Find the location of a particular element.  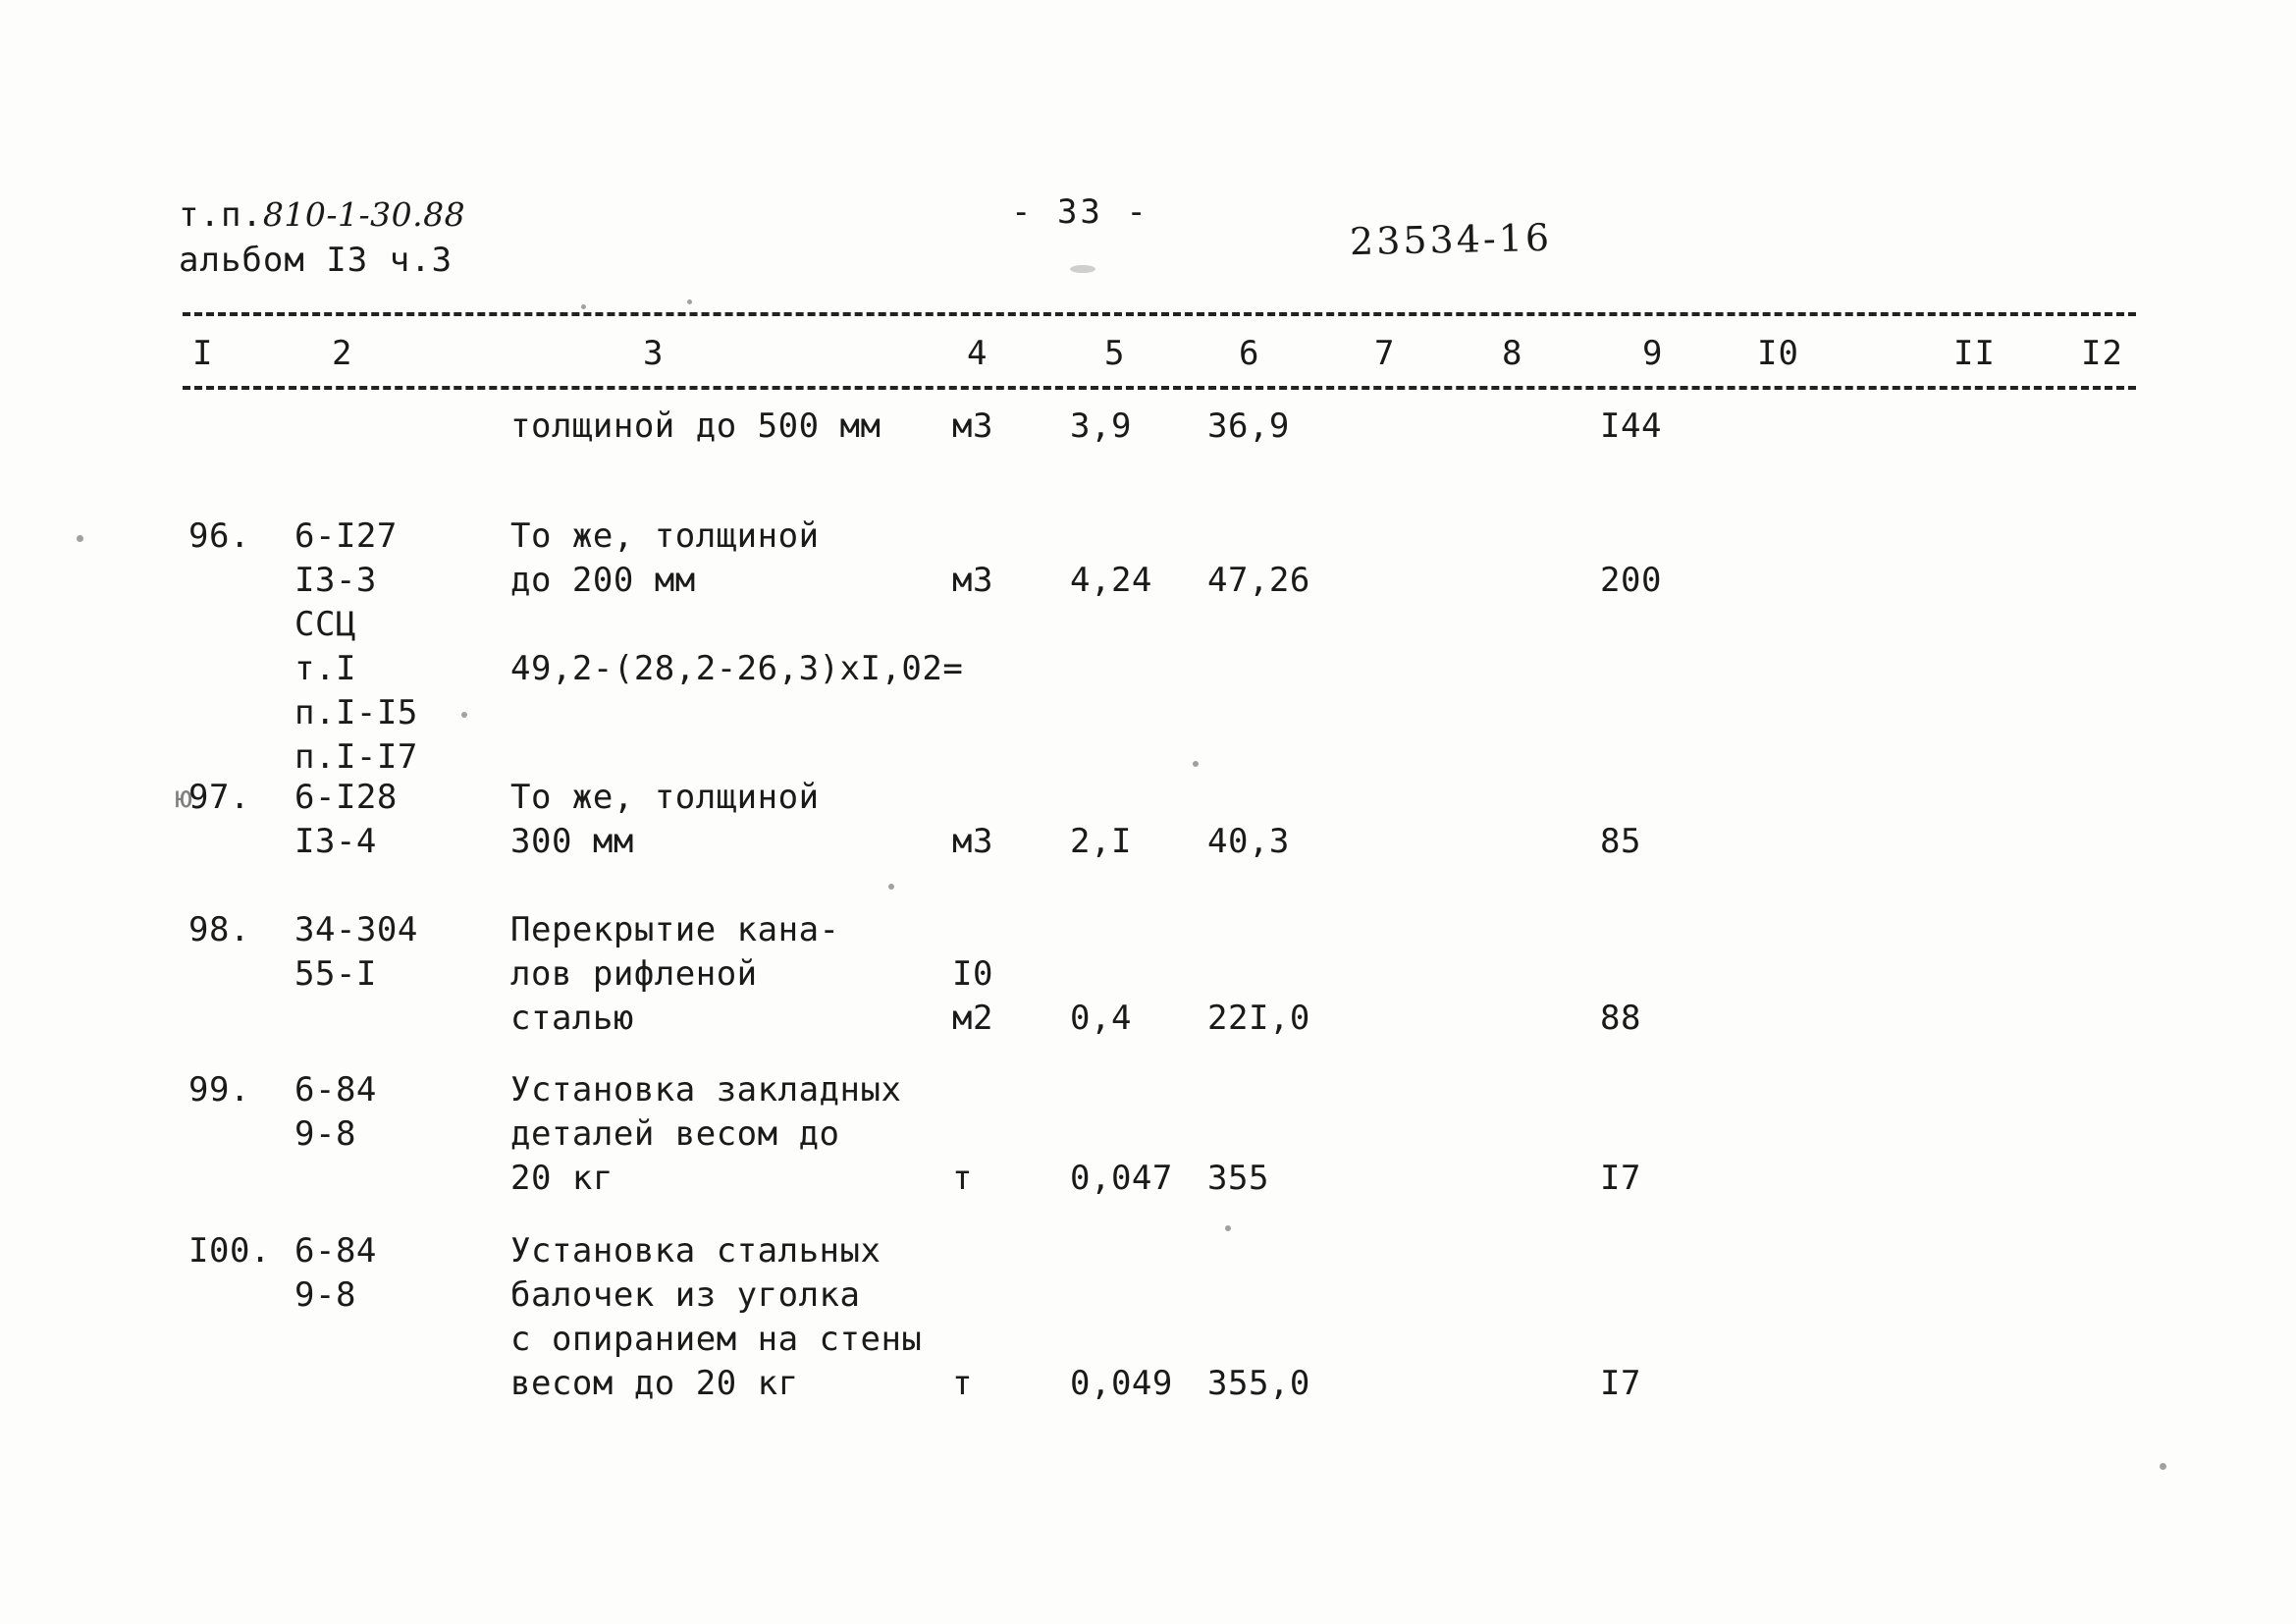

row-description: То же, толщиной до 200 мм is located at coordinates (665, 558).